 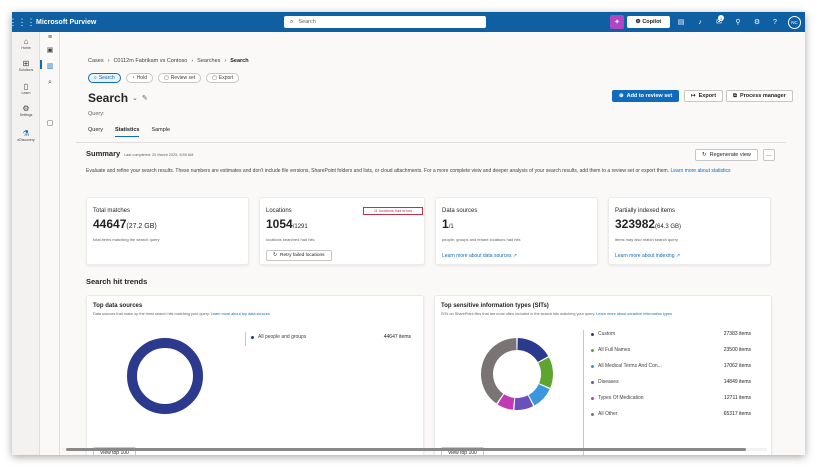 What do you see at coordinates (26, 65) in the screenshot?
I see `rail-solutions: ⊞ Solutions` at bounding box center [26, 65].